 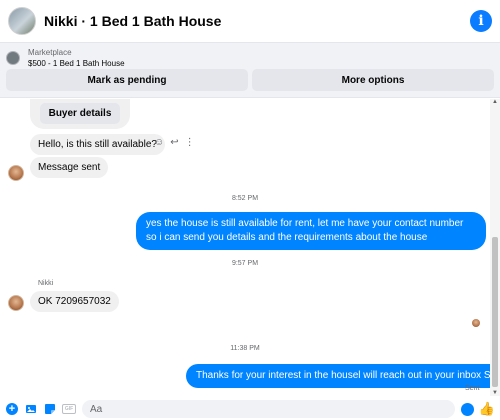 I want to click on read-receipt-avatar, so click(x=476, y=323).